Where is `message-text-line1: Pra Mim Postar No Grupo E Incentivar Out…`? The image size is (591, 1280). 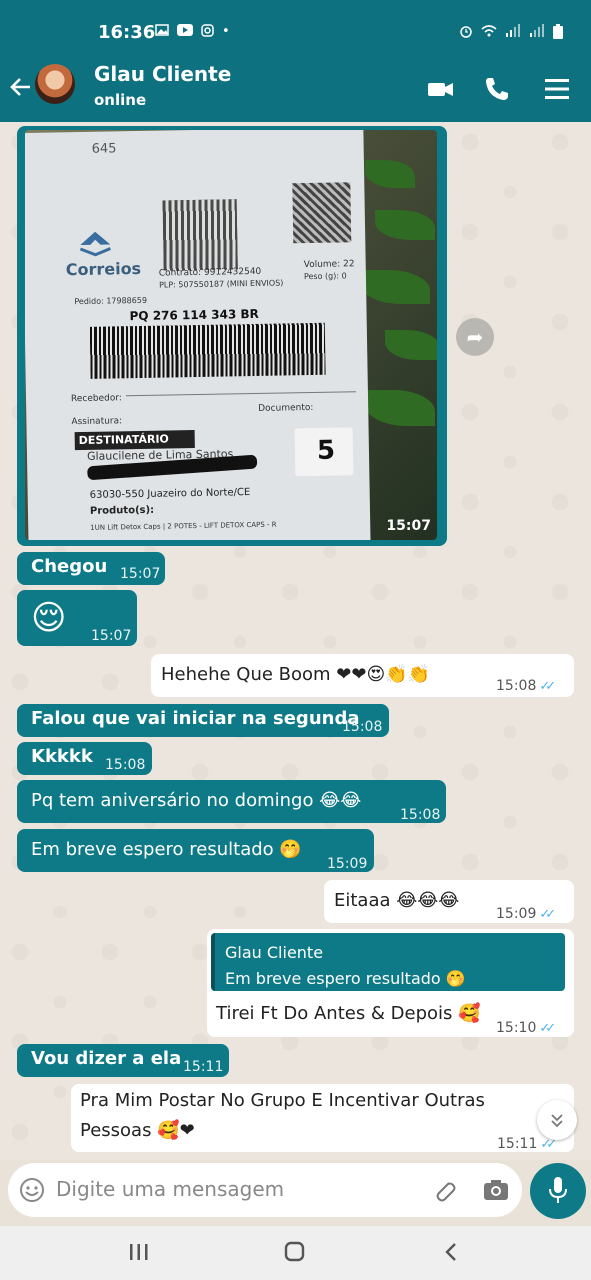
message-text-line1: Pra Mim Postar No Grupo E Incentivar Out… is located at coordinates (282, 1100).